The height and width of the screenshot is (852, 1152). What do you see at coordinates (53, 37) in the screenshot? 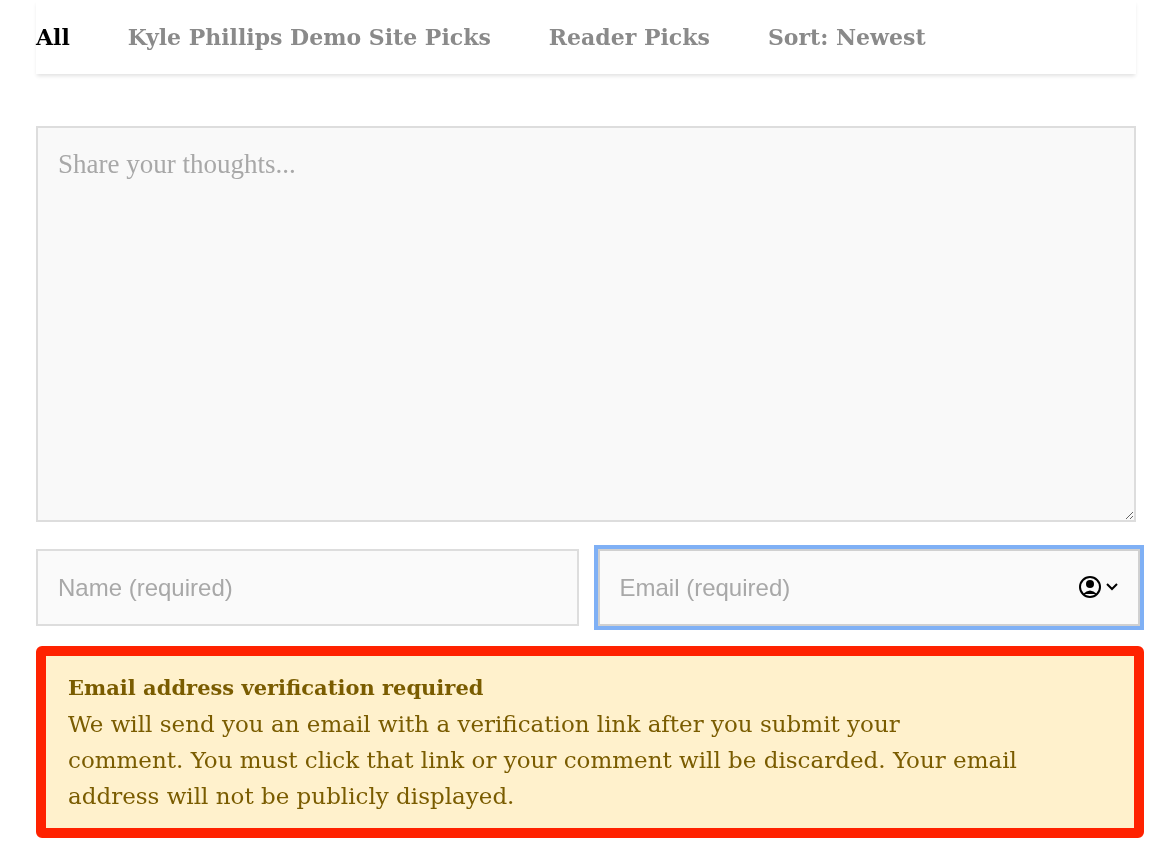
I see `filter-tab: All` at bounding box center [53, 37].